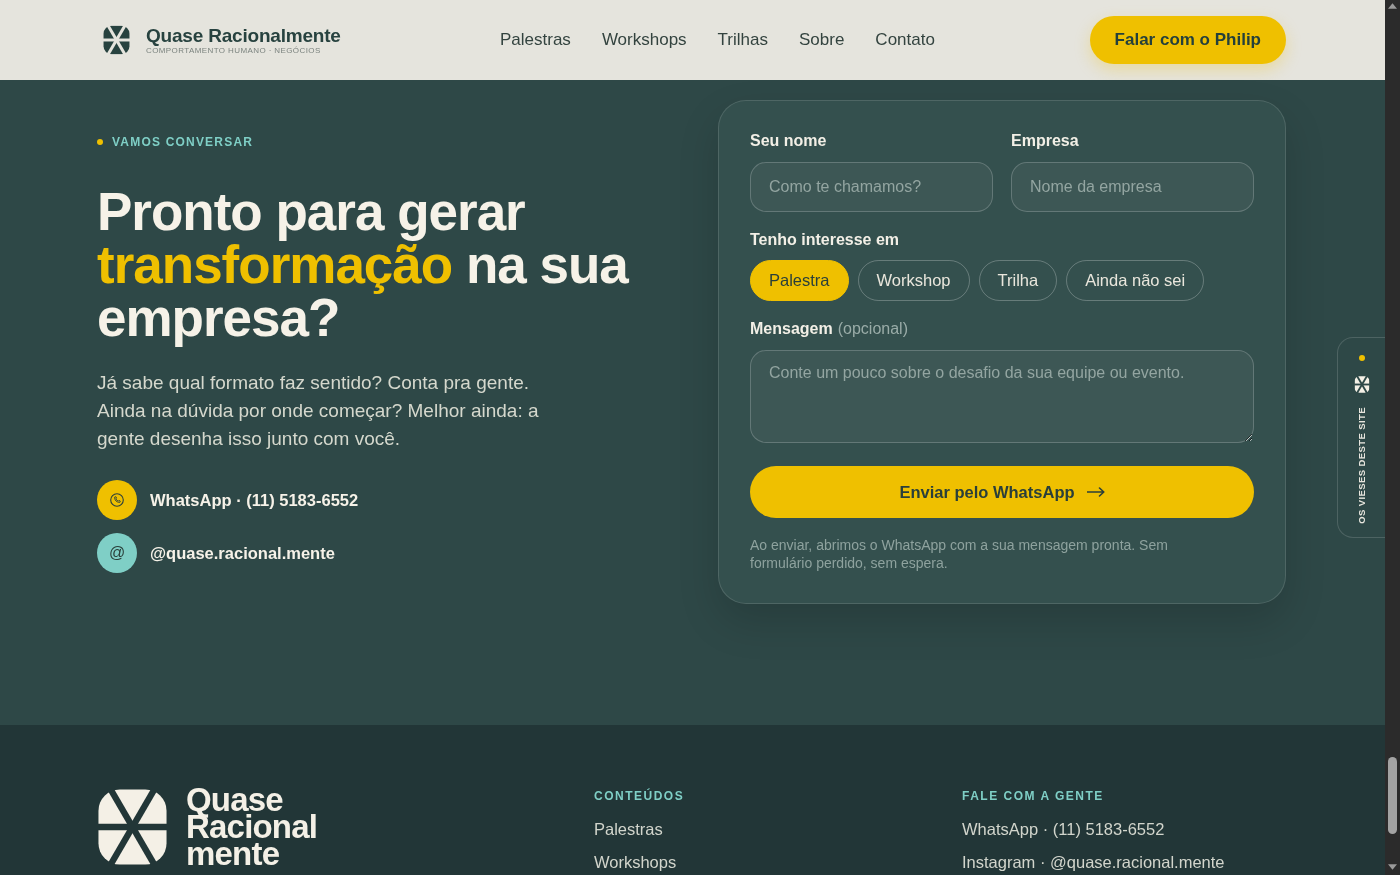 Image resolution: width=1400 pixels, height=875 pixels. Describe the element at coordinates (742, 40) in the screenshot. I see `nav-link: Trilhas` at that location.